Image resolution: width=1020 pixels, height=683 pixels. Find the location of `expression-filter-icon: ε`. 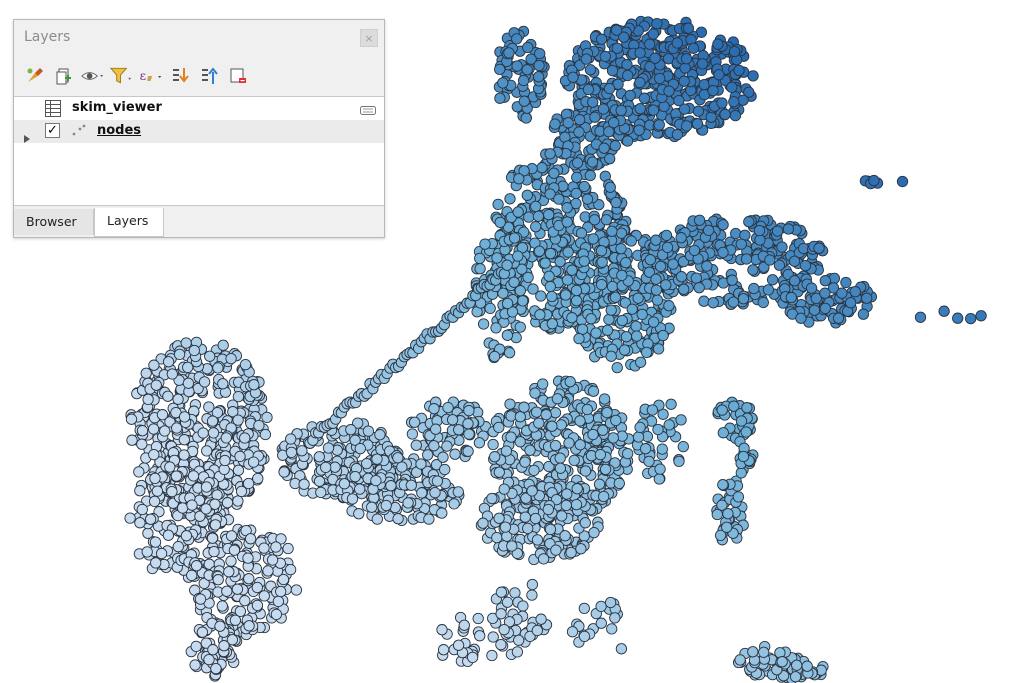

expression-filter-icon: ε is located at coordinates (150, 76).